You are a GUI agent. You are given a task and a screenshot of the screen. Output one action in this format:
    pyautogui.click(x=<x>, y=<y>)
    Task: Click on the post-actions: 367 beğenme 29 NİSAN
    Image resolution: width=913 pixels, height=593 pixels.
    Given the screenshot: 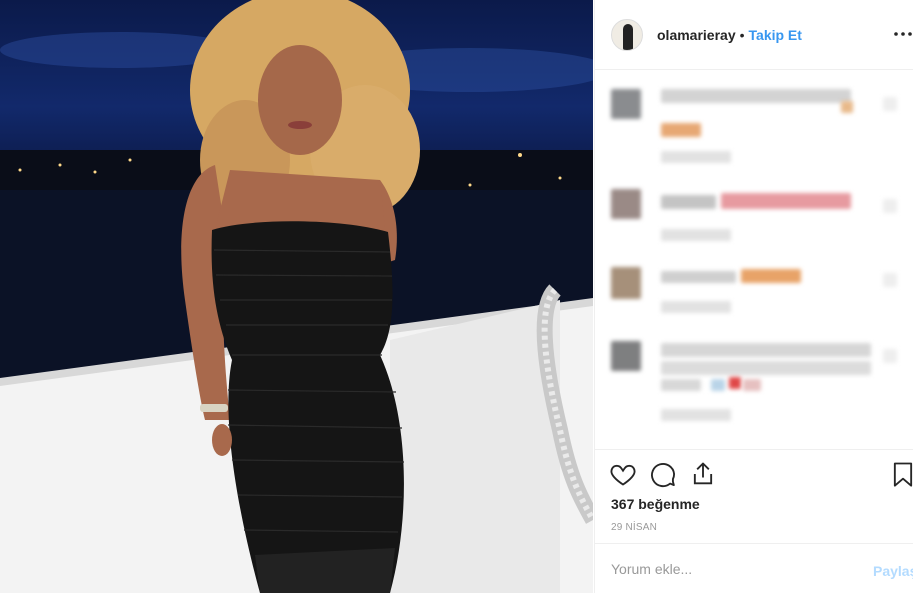 What is the action you would take?
    pyautogui.click(x=754, y=496)
    